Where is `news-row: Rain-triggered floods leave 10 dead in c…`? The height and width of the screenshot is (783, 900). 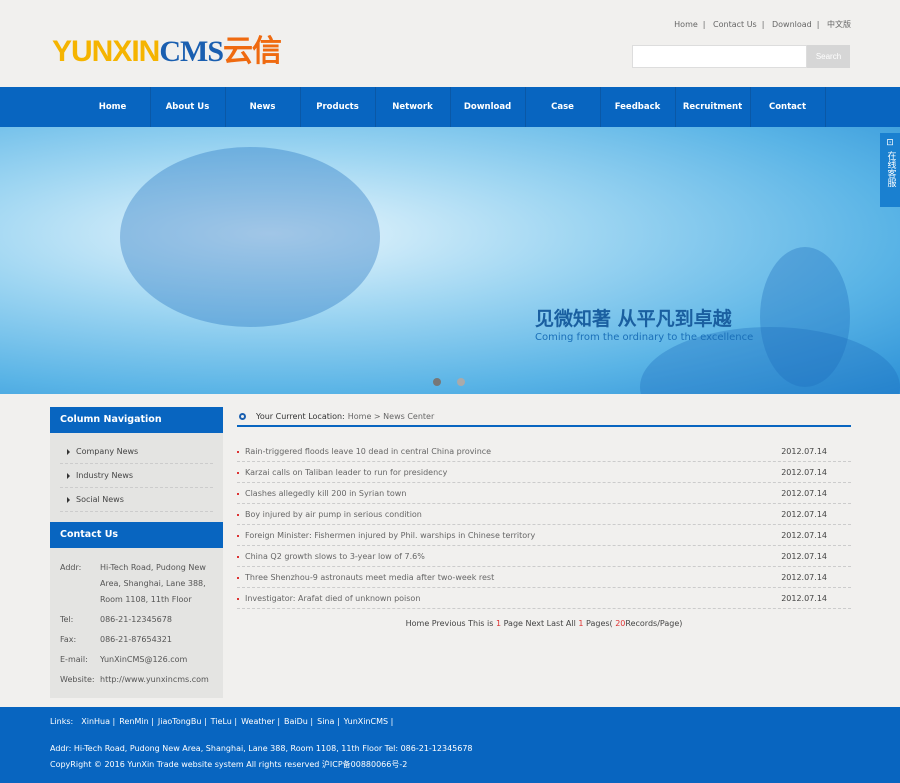 news-row: Rain-triggered floods leave 10 dead in c… is located at coordinates (544, 451).